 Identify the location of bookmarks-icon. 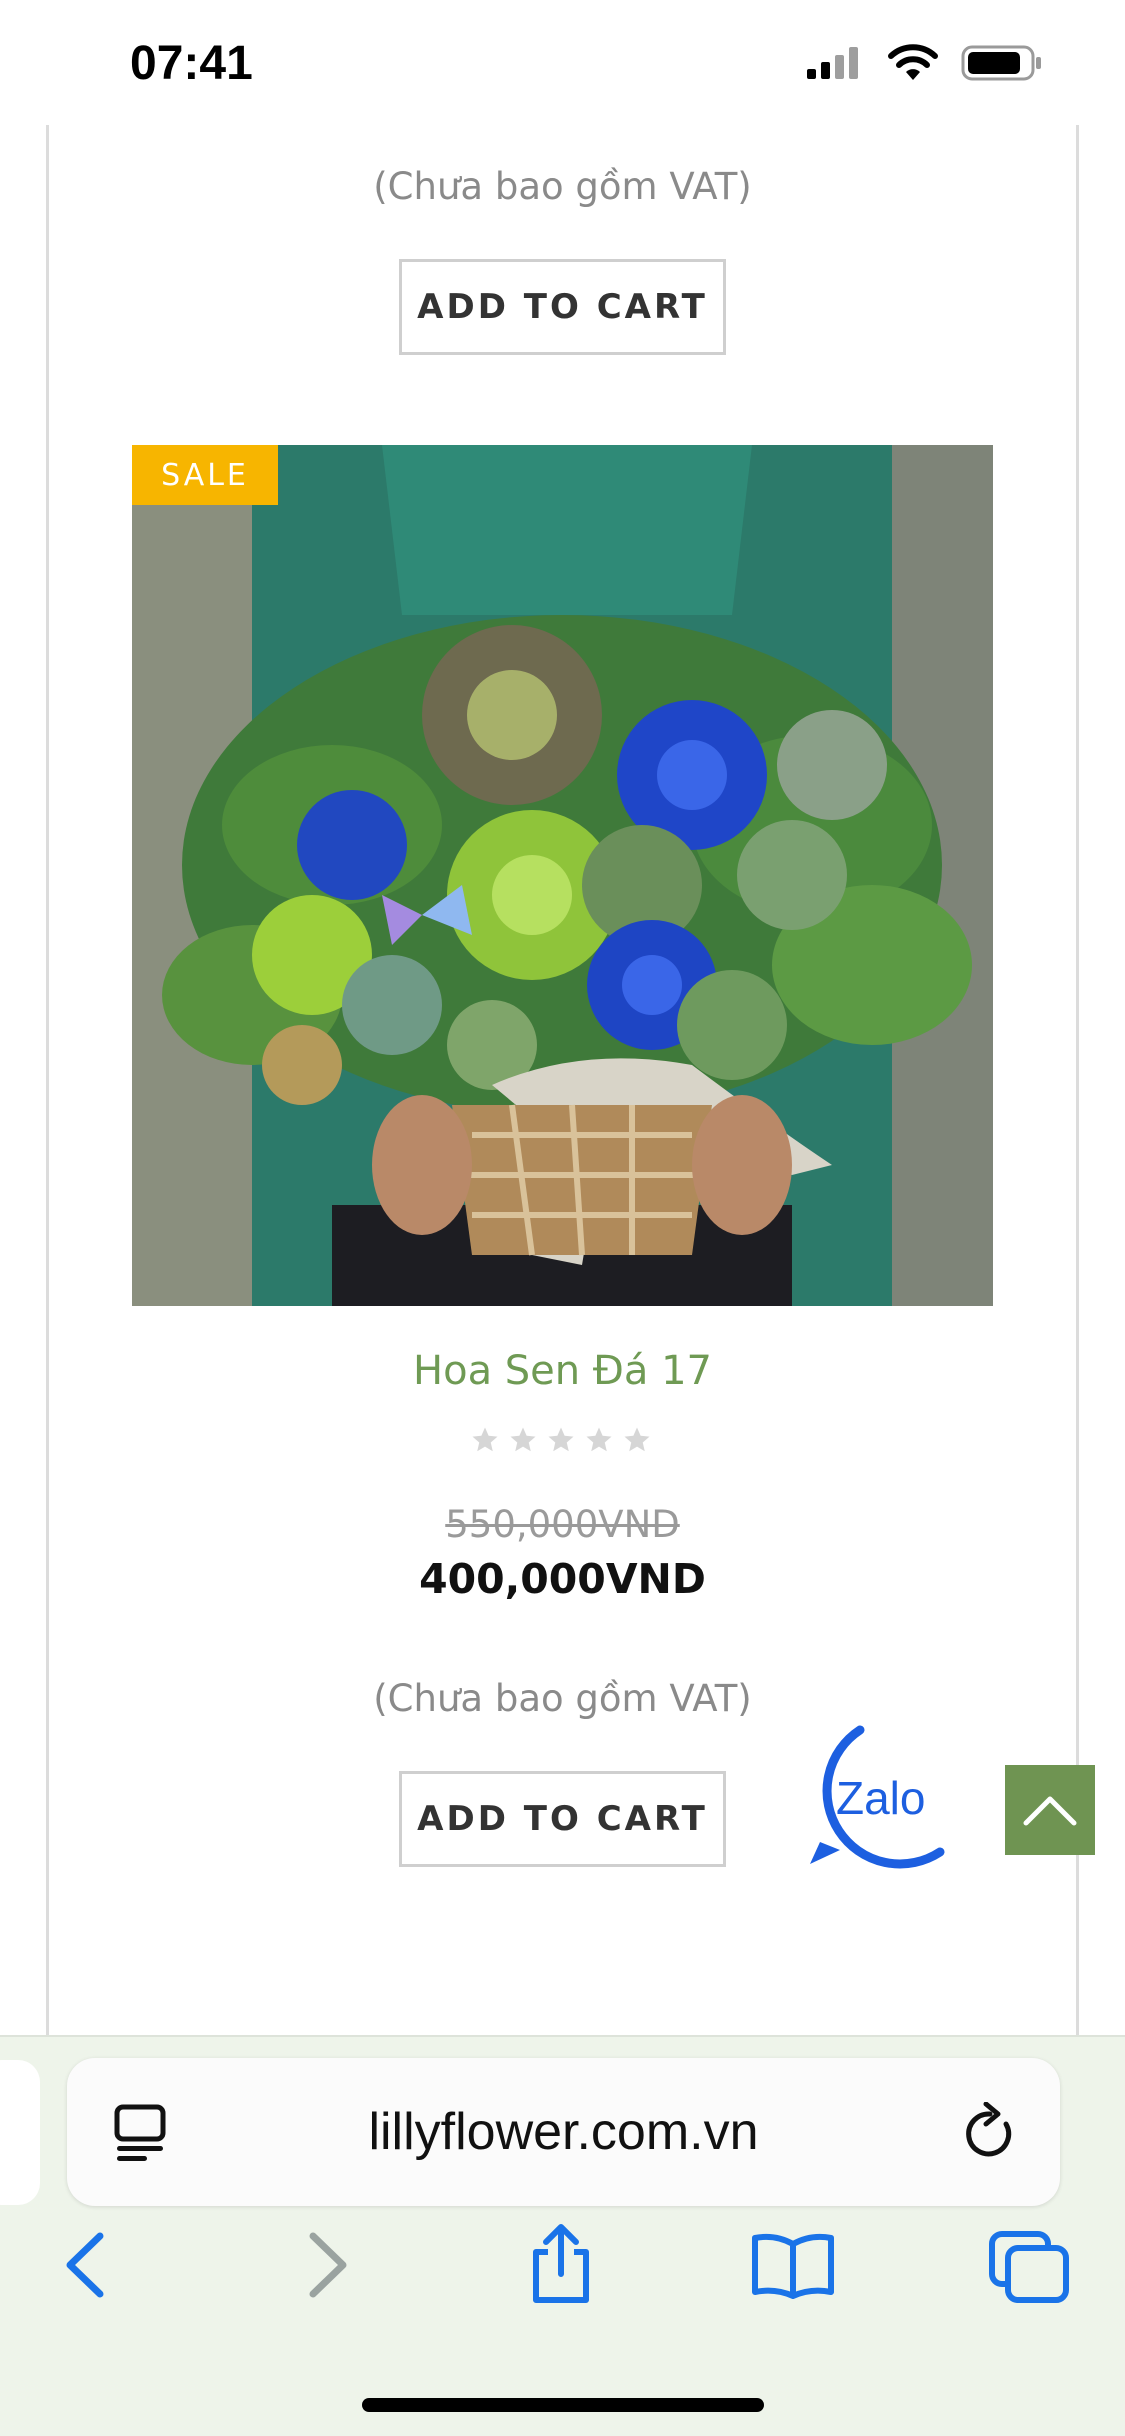
(793, 2265).